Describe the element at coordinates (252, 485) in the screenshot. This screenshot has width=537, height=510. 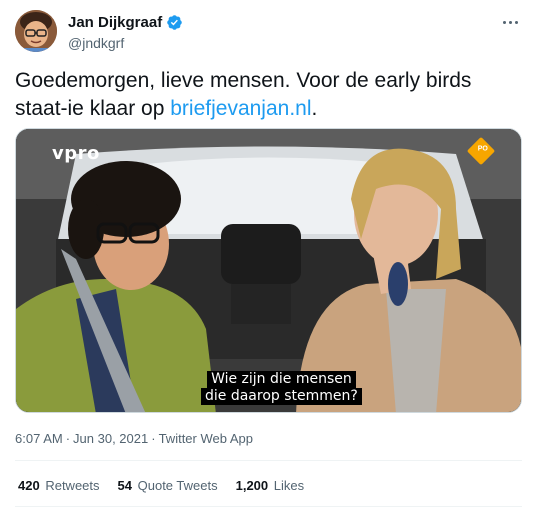
I see `likes-count: 1,200` at that location.